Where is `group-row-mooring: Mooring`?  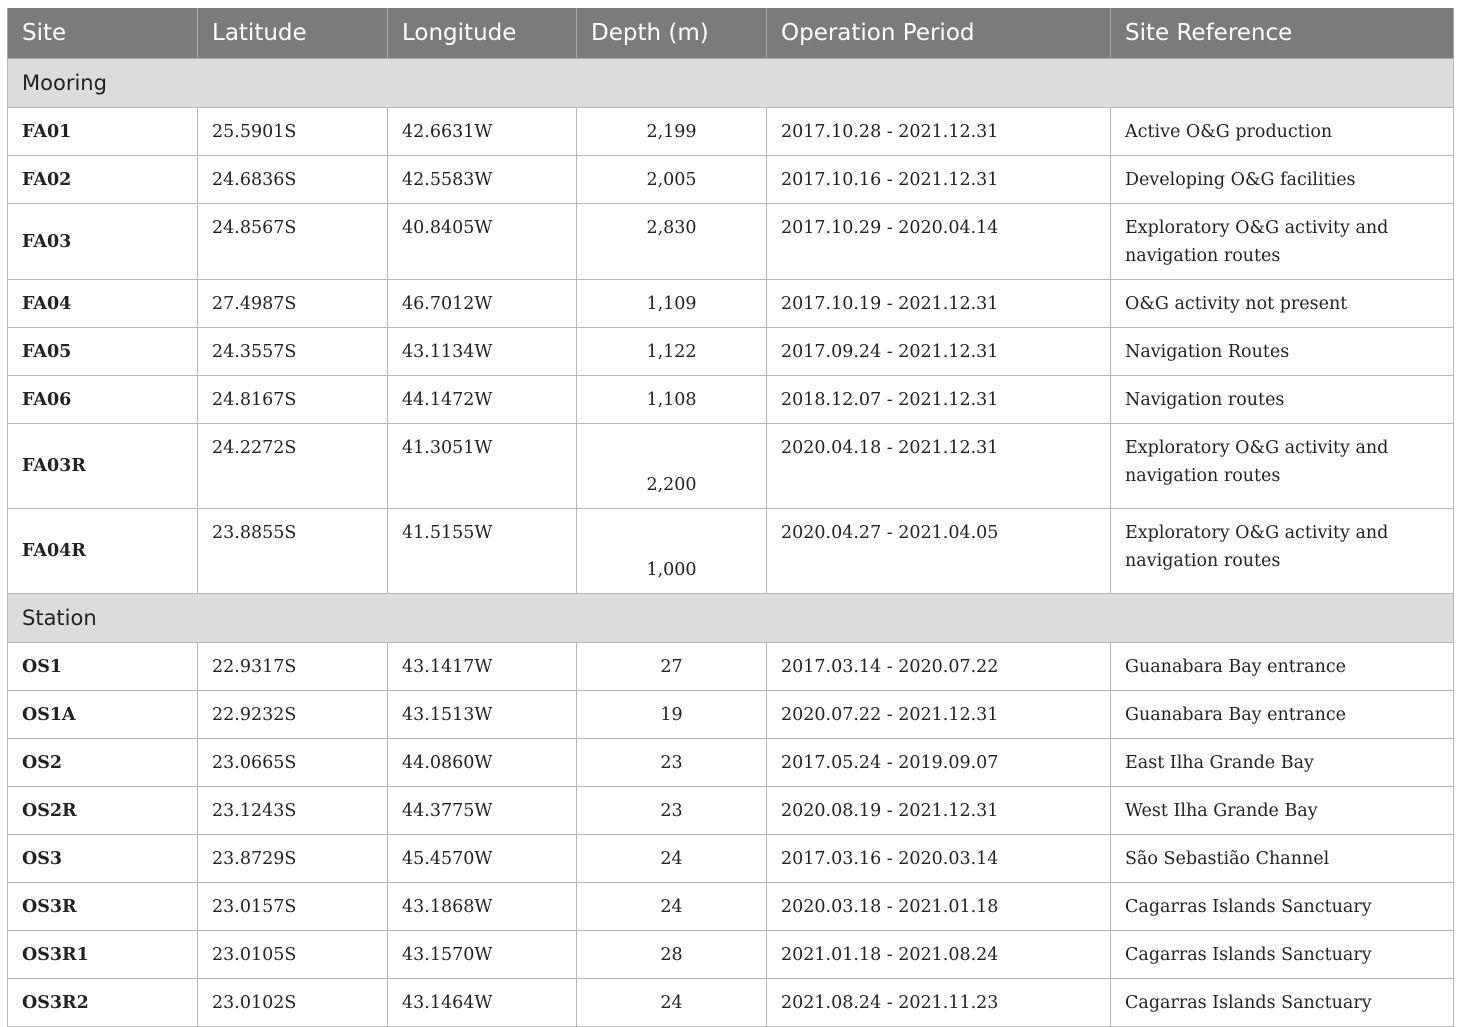
group-row-mooring: Mooring is located at coordinates (730, 83).